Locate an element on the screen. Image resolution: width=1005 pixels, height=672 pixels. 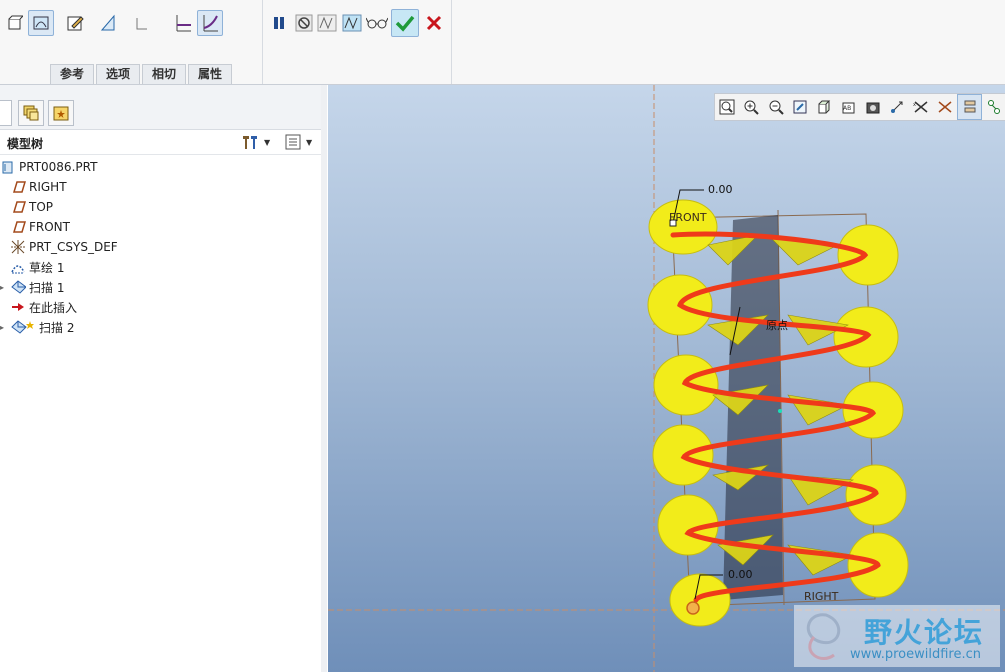
repaint-button is located at coordinates (800, 107).